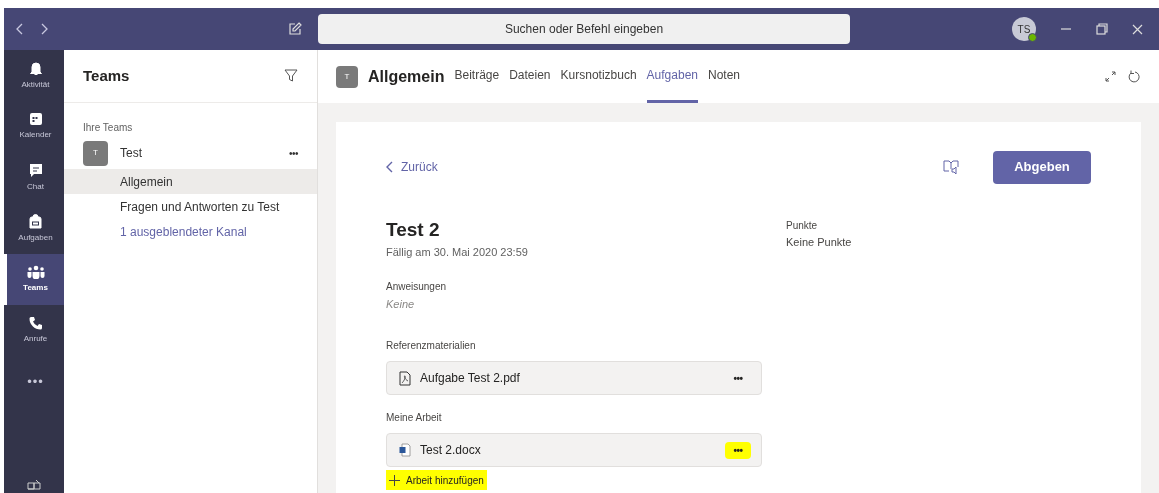  Describe the element at coordinates (574, 450) in the screenshot. I see `file-attachment: Test 2.docx •••` at that location.